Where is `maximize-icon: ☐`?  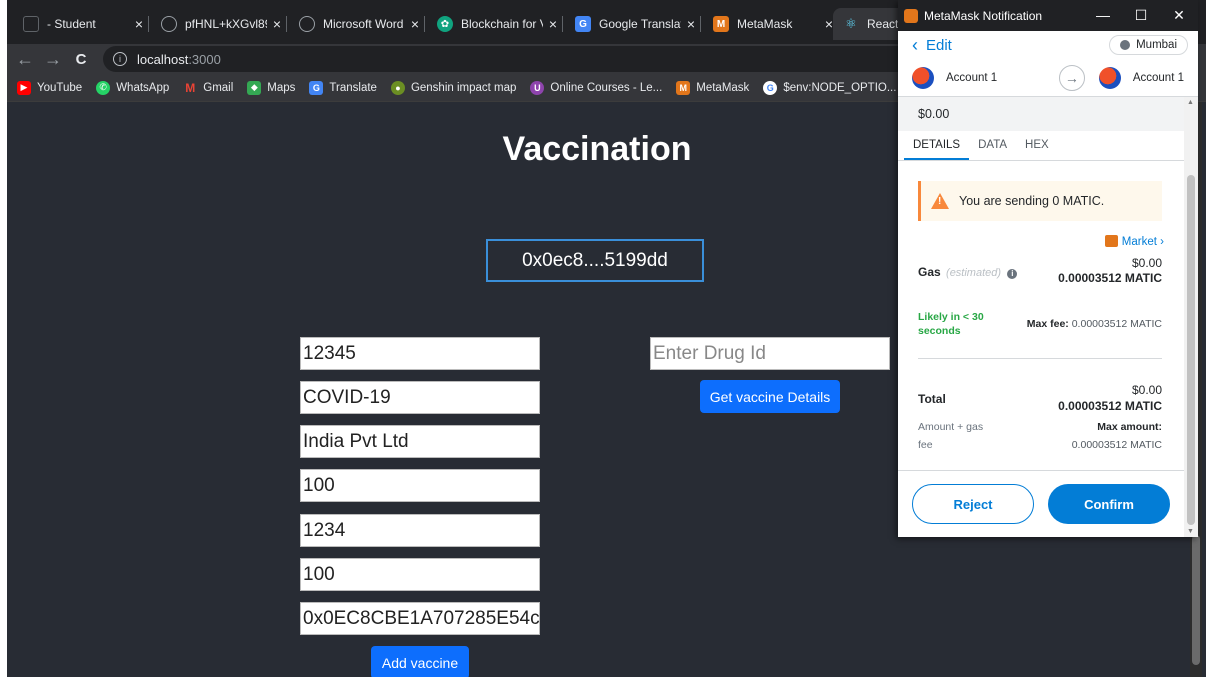
maximize-icon: ☐ is located at coordinates (1141, 15).